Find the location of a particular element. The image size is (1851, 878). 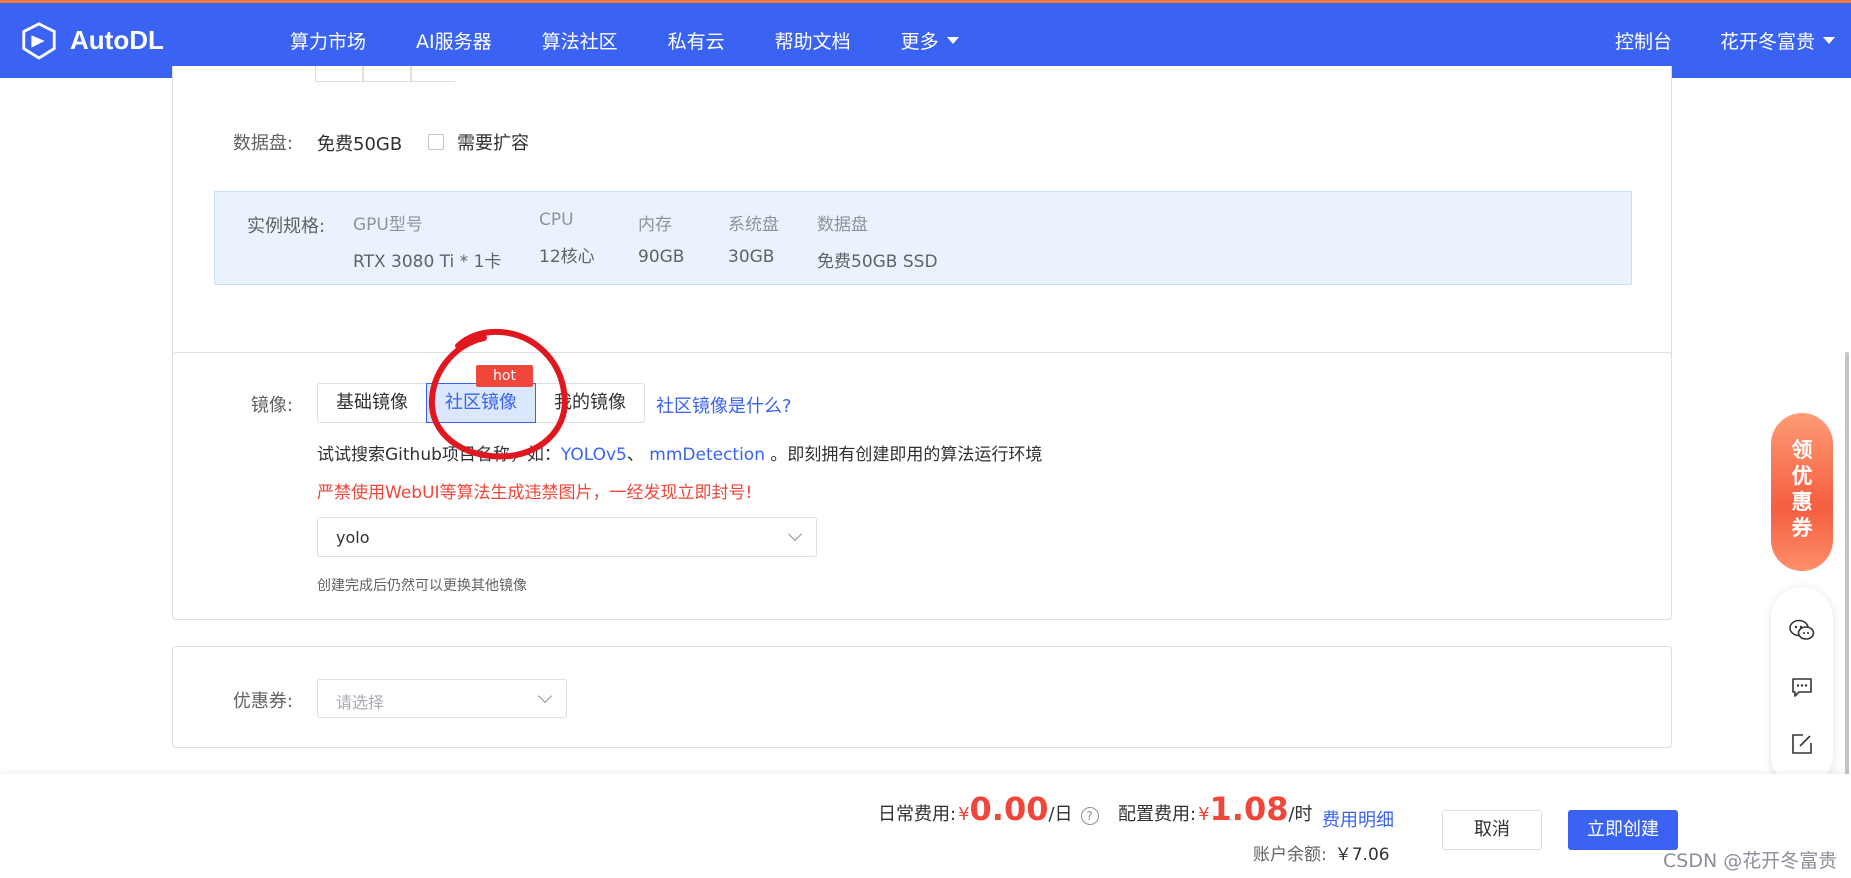

cancel-button: 取消 is located at coordinates (1492, 830).